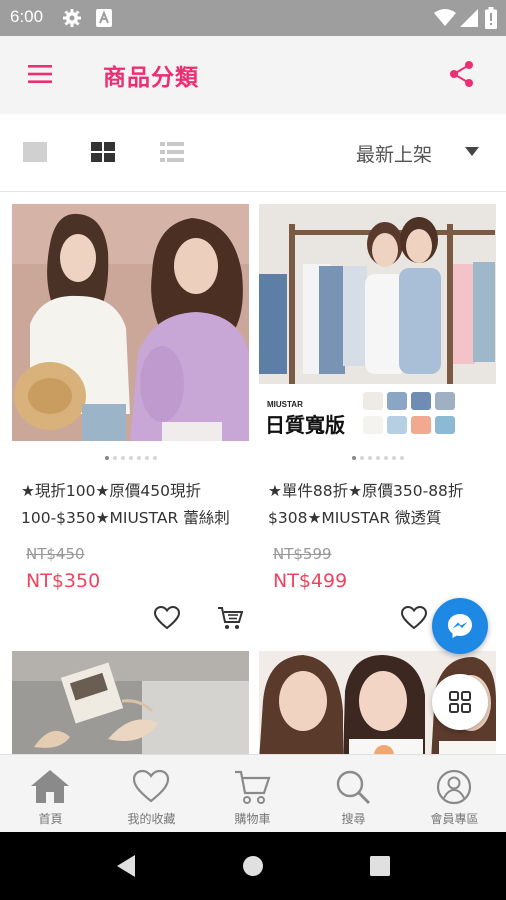 The image size is (506, 900). What do you see at coordinates (126, 866) in the screenshot?
I see `back-icon` at bounding box center [126, 866].